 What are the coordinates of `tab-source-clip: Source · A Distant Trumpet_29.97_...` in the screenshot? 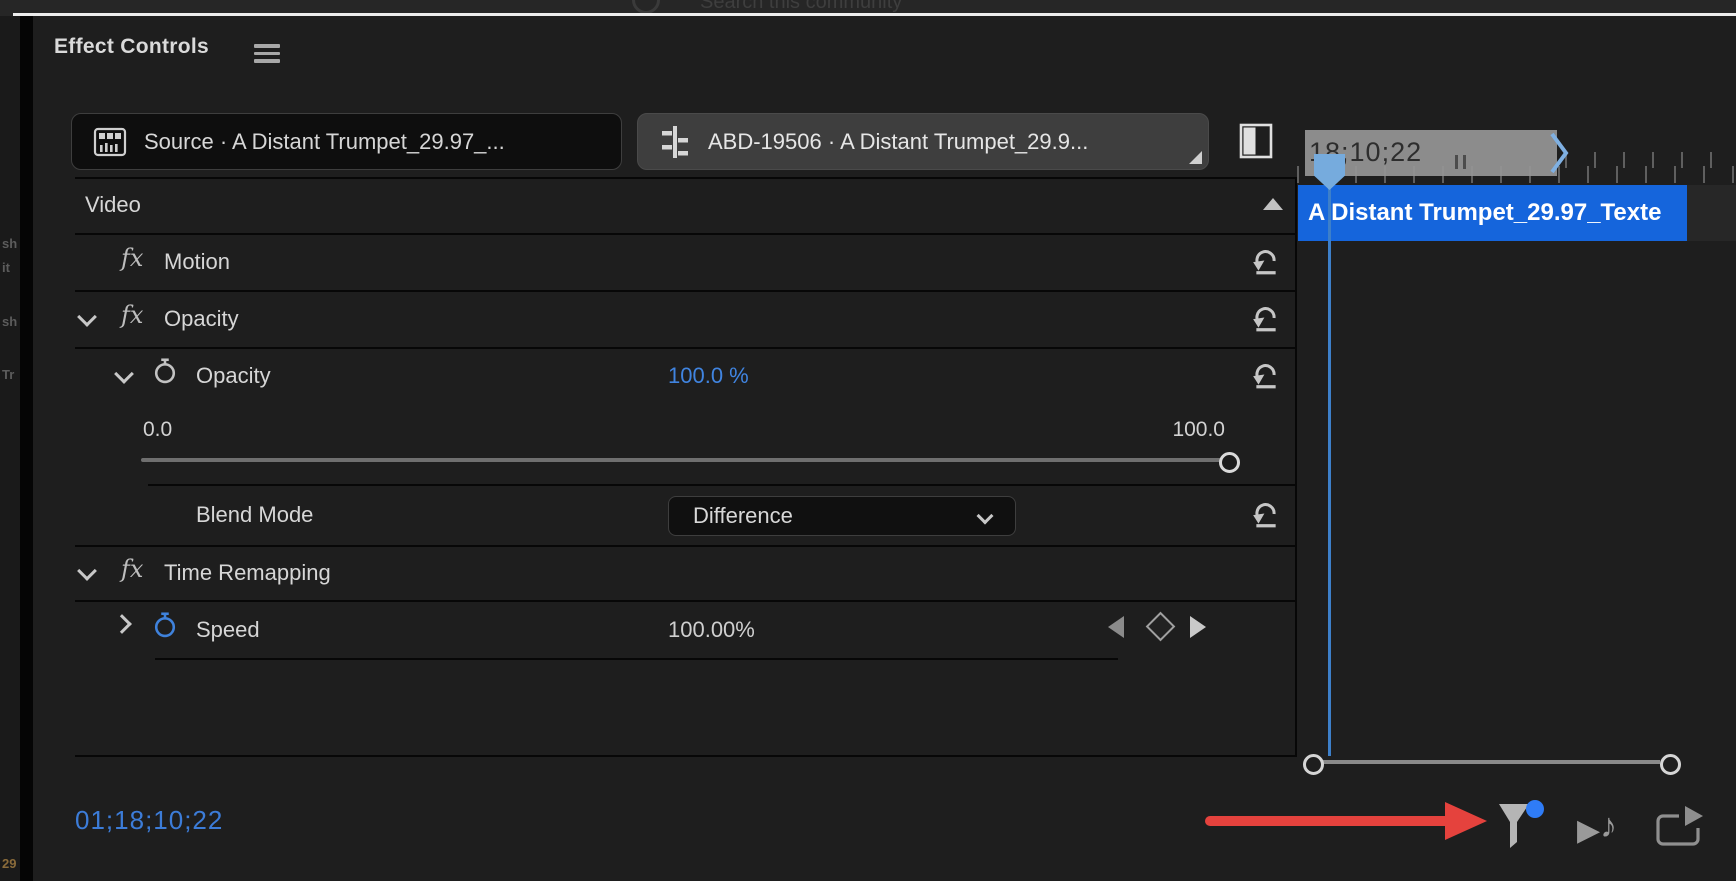 It's located at (346, 141).